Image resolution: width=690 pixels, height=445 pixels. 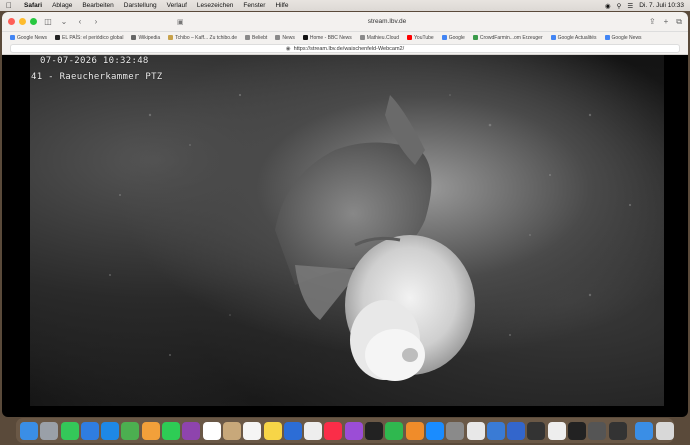 I want to click on bbc-icon, so click(x=305, y=37).